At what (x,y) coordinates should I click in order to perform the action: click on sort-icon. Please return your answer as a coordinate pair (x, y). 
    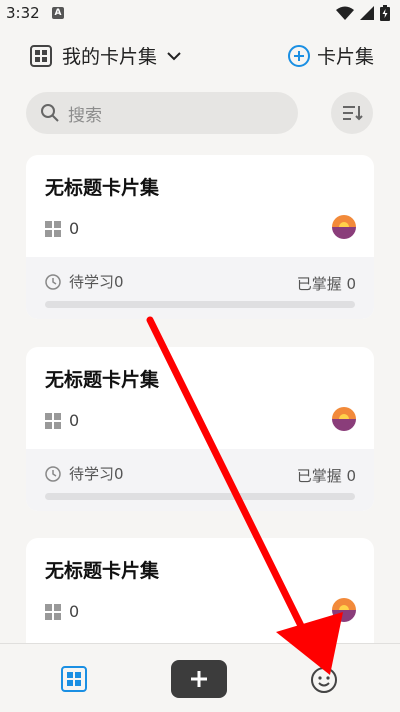
    Looking at the image, I should click on (353, 113).